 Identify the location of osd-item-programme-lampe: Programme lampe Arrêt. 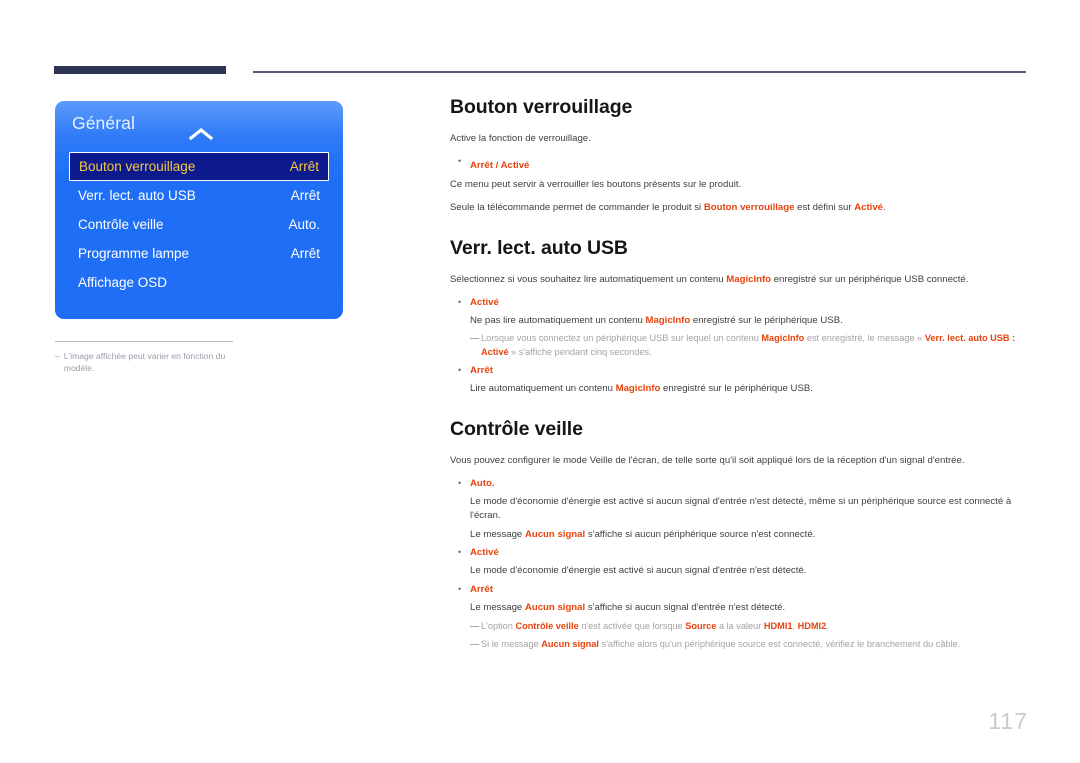
(199, 253).